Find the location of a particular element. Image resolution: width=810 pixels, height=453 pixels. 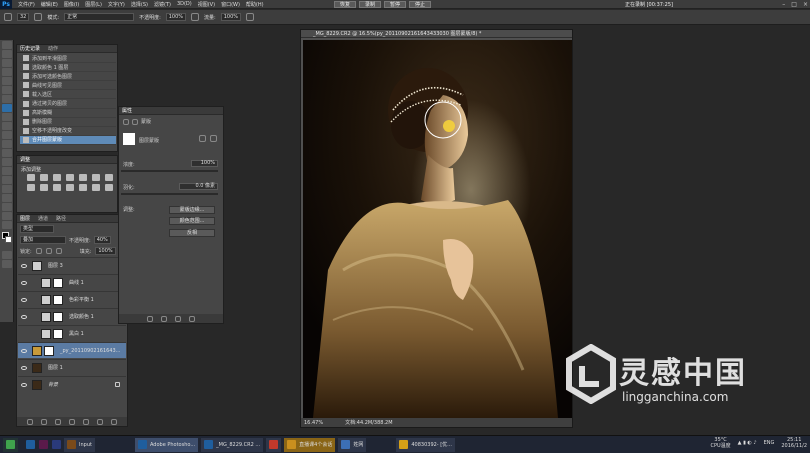

history-brush-tool-icon is located at coordinates (6, 126).